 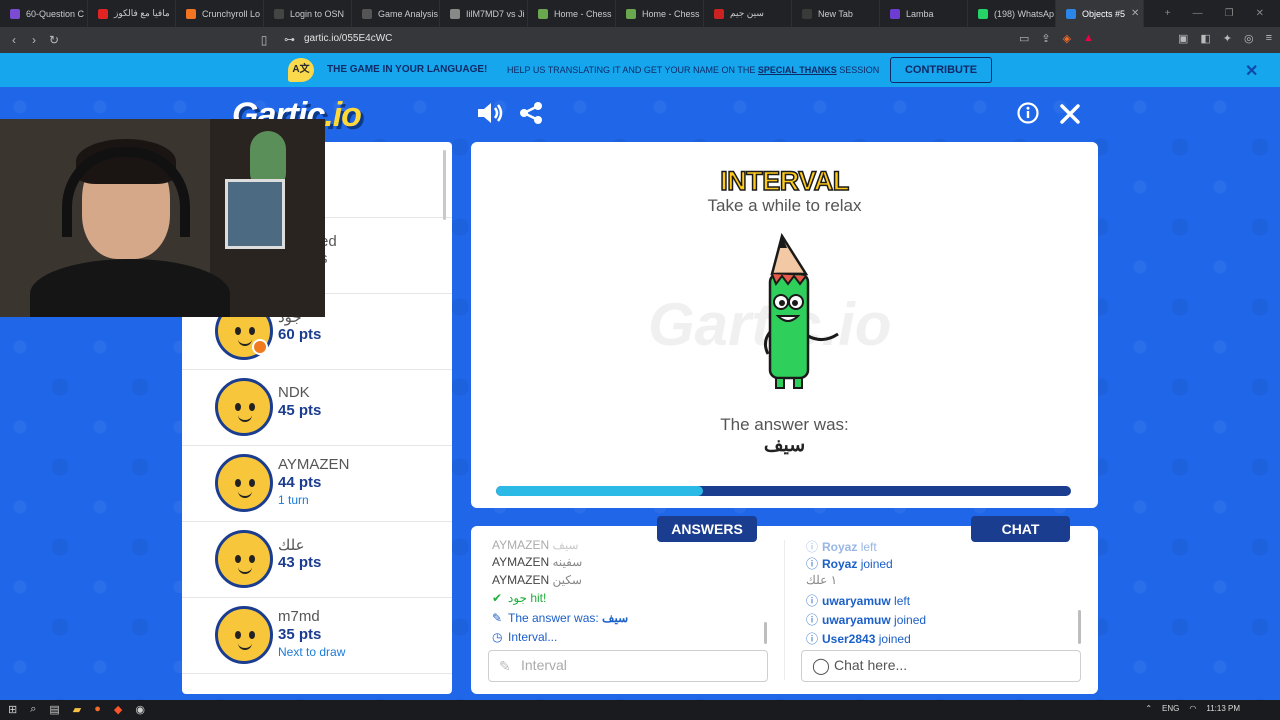 What do you see at coordinates (920, 13) in the screenshot?
I see `tab-label: Lamba` at bounding box center [920, 13].